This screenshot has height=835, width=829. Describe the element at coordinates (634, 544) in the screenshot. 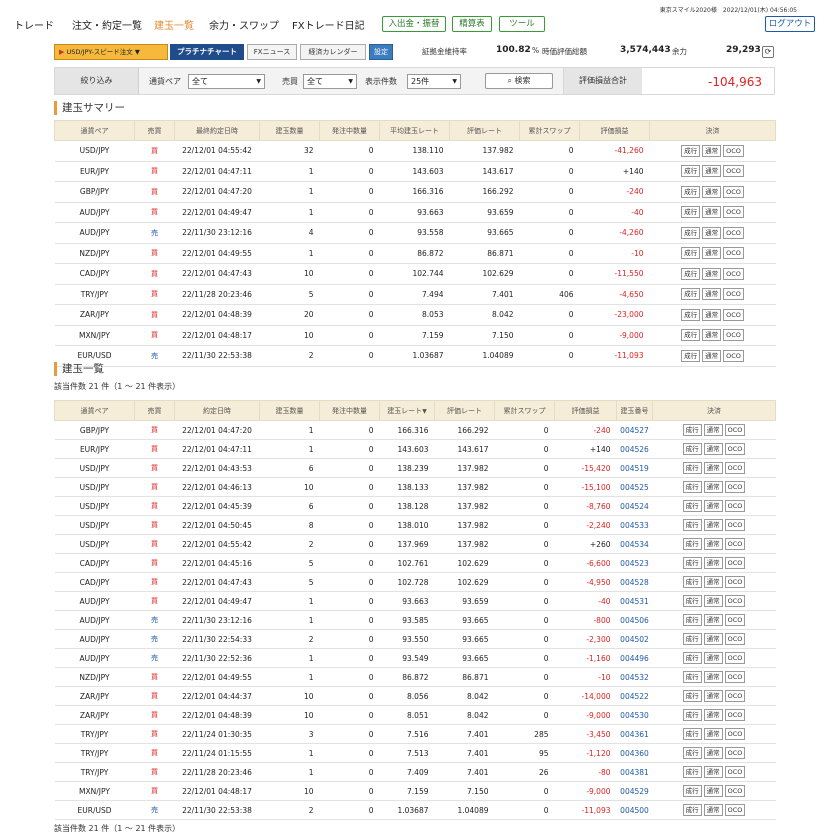

I see `position-id-cell: 004534` at that location.